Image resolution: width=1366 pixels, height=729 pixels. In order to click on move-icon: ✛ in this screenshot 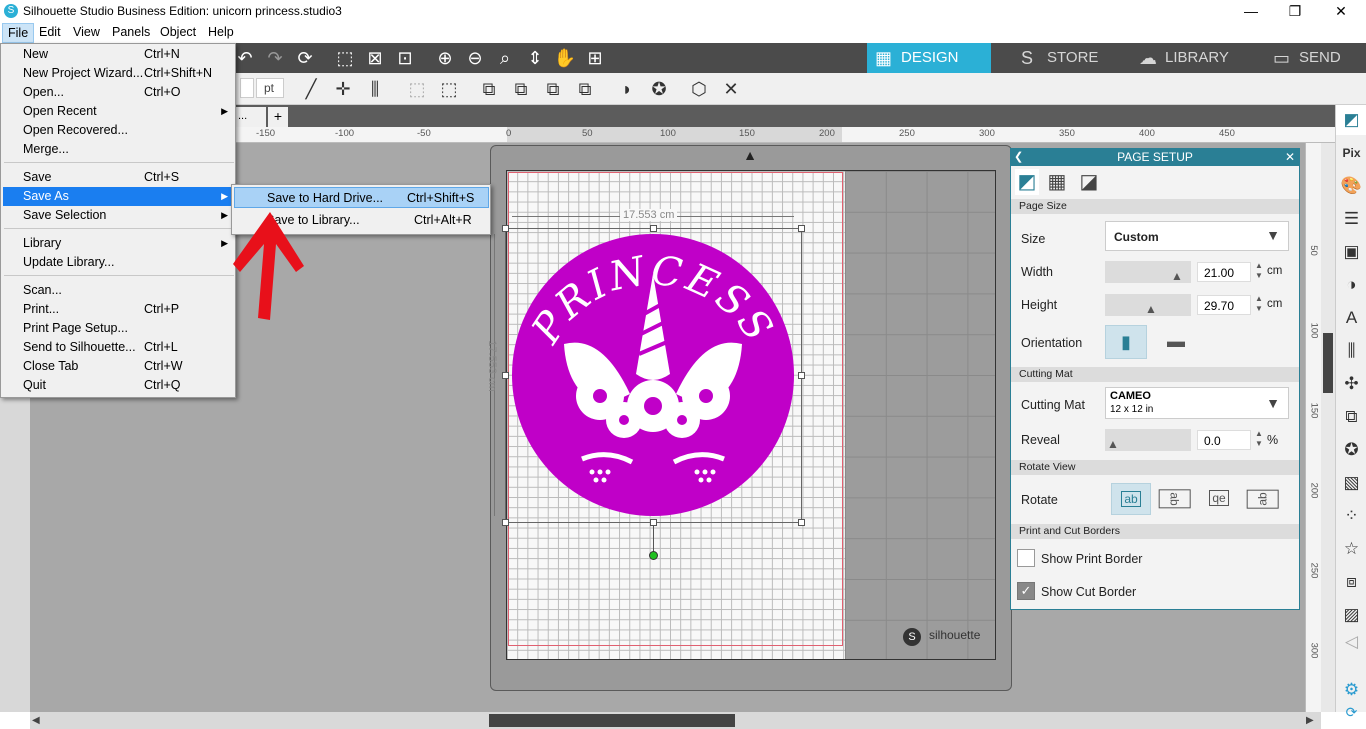, I will do `click(343, 89)`.